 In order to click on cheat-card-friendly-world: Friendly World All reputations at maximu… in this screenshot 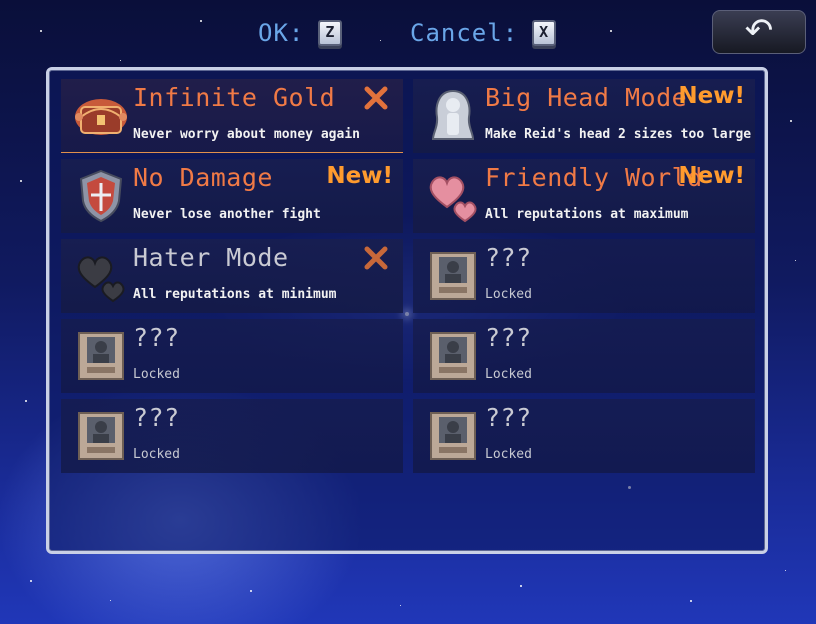, I will do `click(584, 196)`.